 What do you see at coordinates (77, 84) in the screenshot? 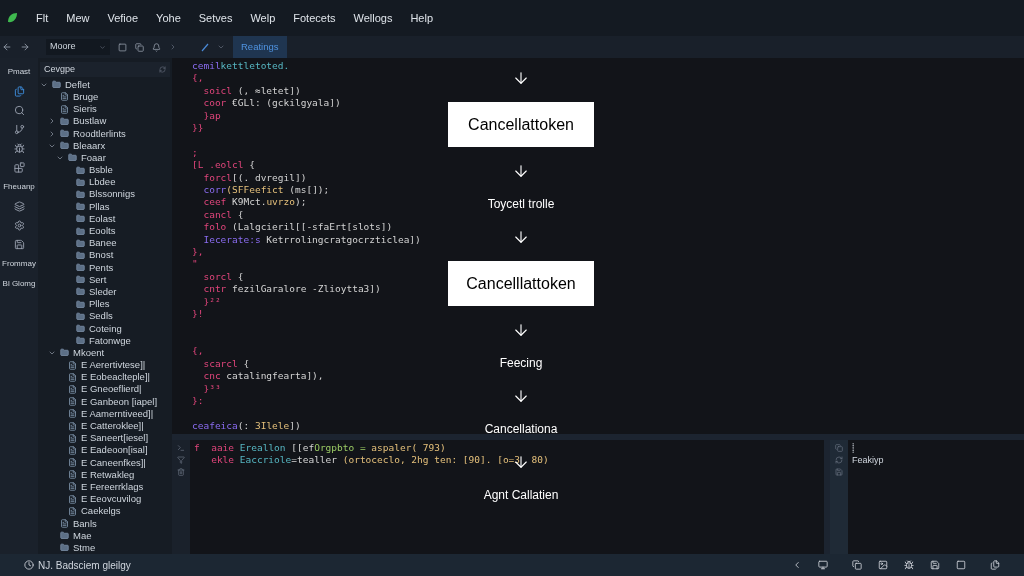
I see `tree-item: Deflet` at bounding box center [77, 84].